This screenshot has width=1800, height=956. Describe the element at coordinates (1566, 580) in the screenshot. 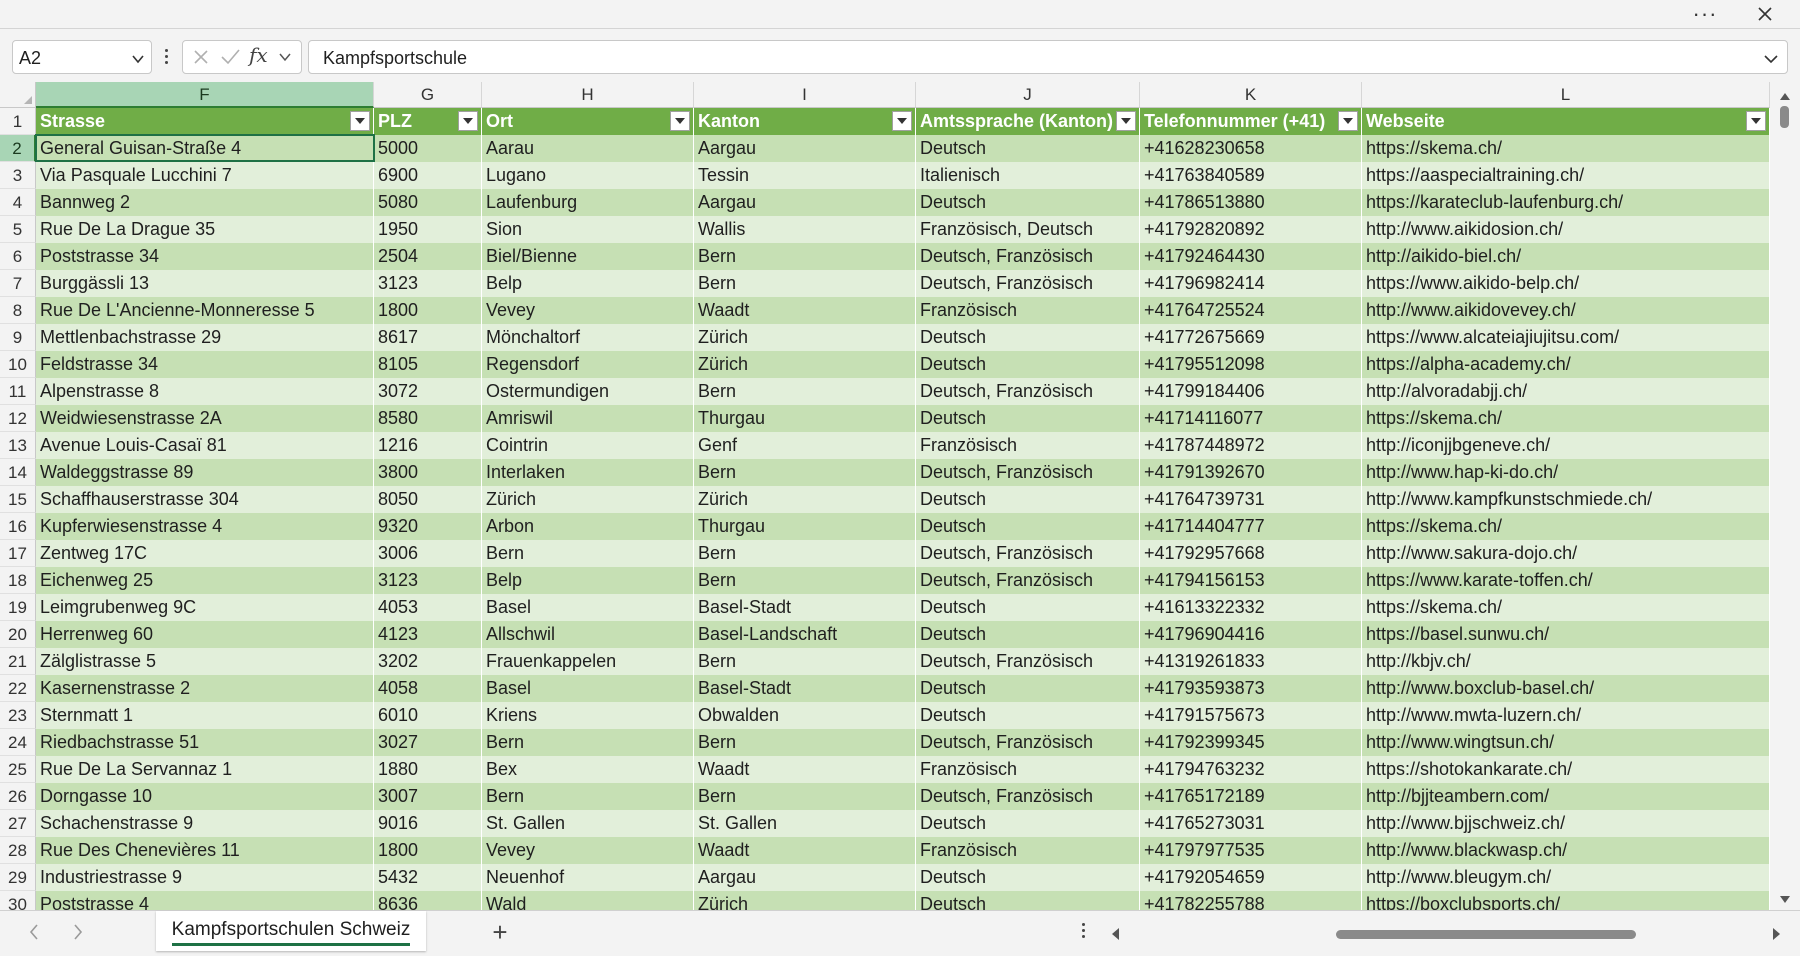

I see `table-cell: https://www.karate-toffen.ch/` at that location.